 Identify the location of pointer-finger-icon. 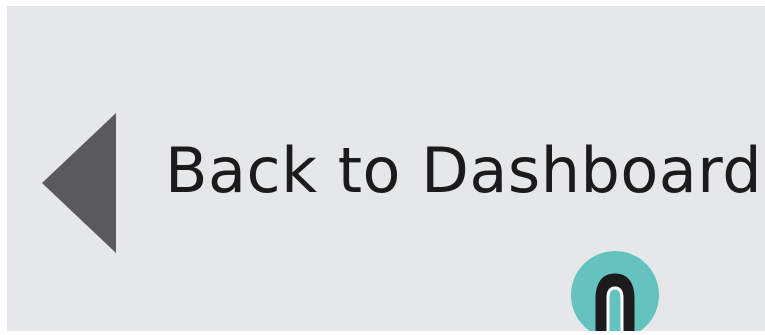
(615, 291).